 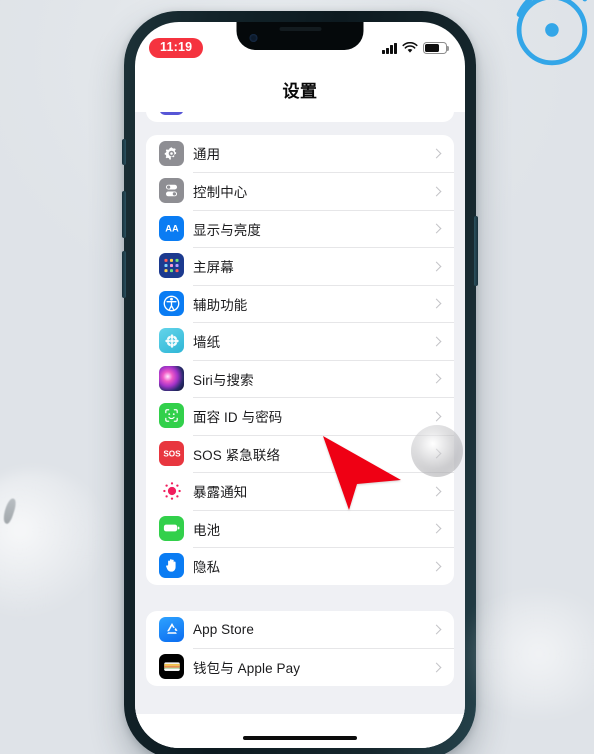 What do you see at coordinates (247, 669) in the screenshot?
I see `list-item-label: 钱包与 Apple Pay` at bounding box center [247, 669].